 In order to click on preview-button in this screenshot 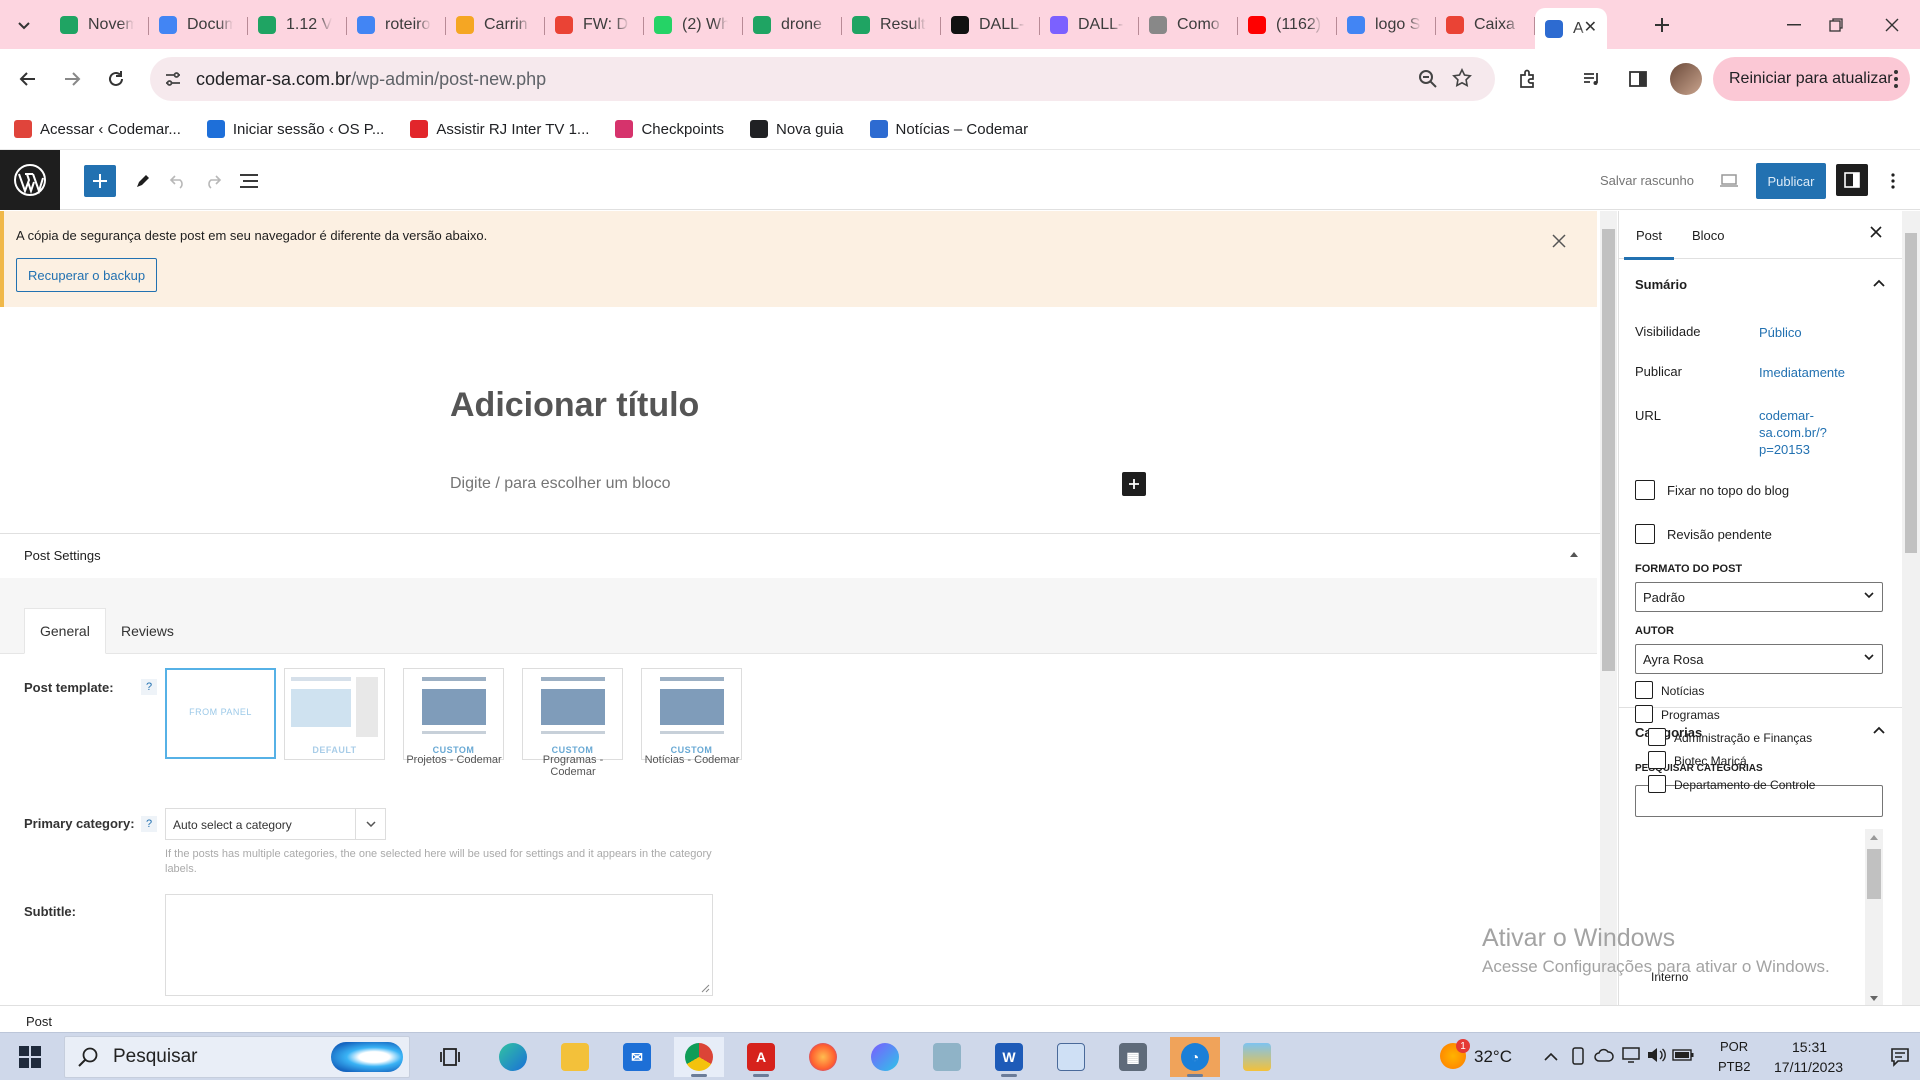, I will do `click(1729, 181)`.